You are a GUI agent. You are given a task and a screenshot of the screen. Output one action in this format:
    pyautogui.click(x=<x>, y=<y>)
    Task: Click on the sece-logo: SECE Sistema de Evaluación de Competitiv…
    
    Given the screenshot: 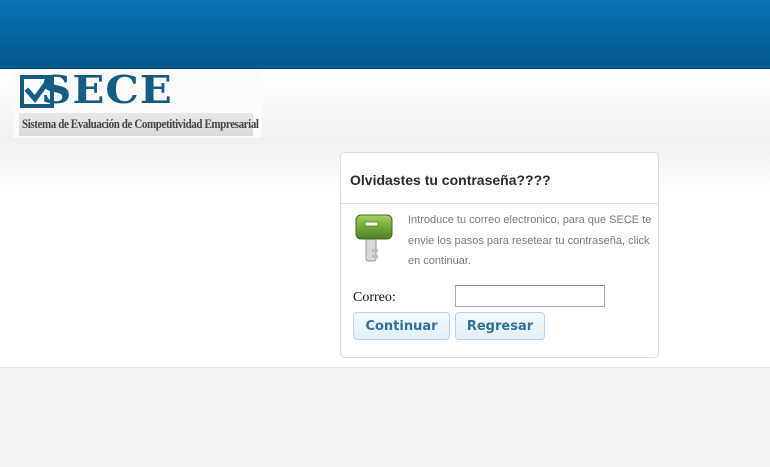 What is the action you would take?
    pyautogui.click(x=137, y=102)
    